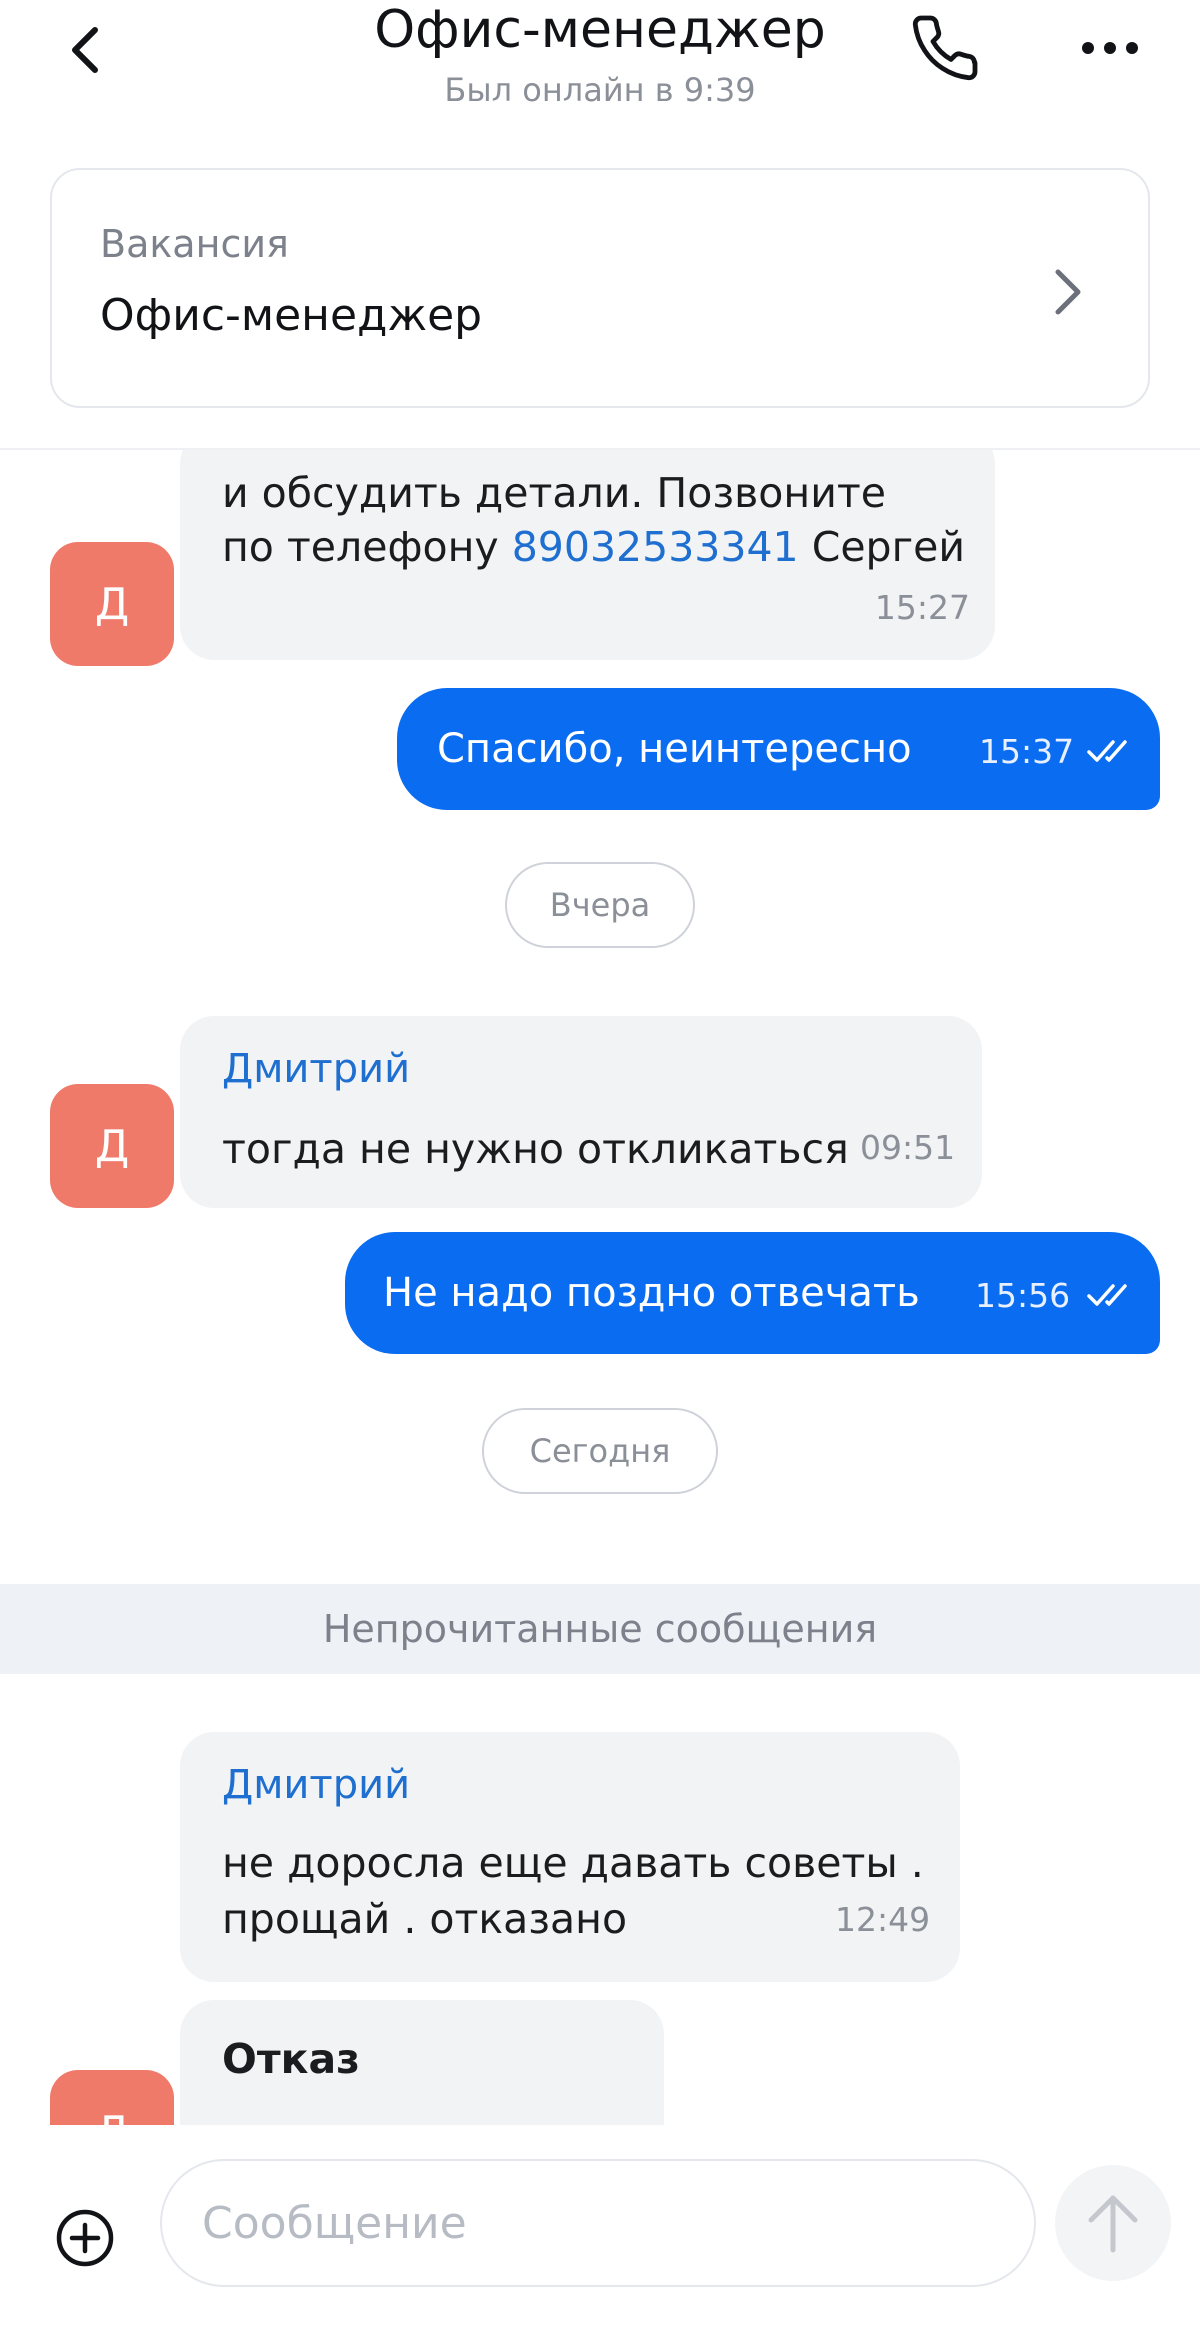 This screenshot has height=2334, width=1200. Describe the element at coordinates (600, 905) in the screenshot. I see `date-separator: Вчера` at that location.